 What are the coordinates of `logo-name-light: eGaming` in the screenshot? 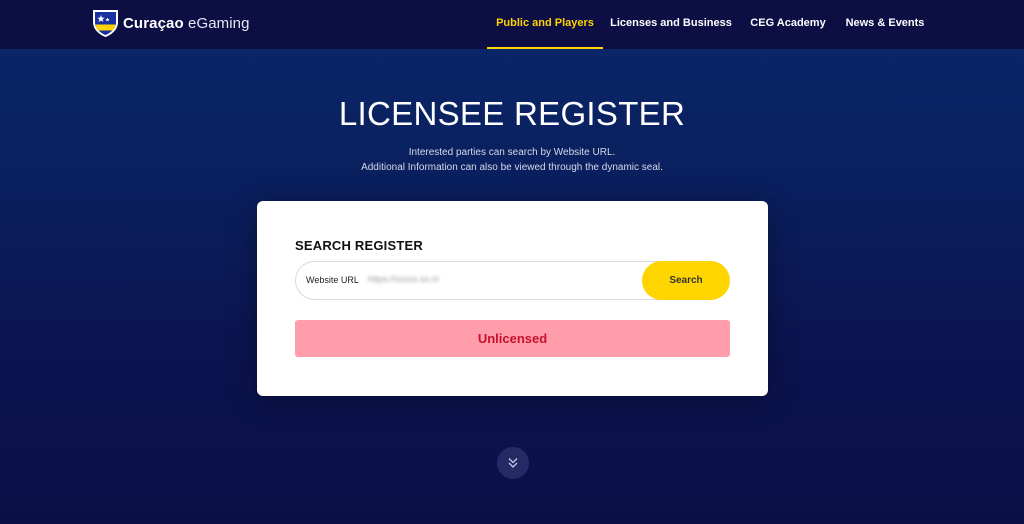 It's located at (216, 23).